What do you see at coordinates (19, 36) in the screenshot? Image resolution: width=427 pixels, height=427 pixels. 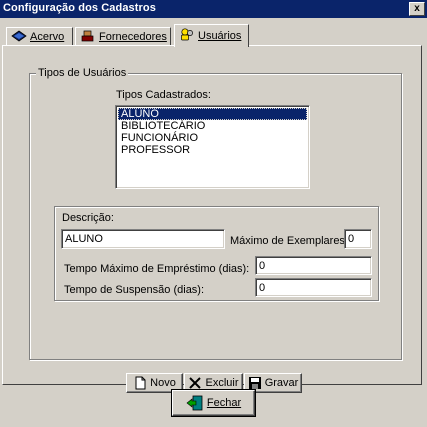 I see `book-icon` at bounding box center [19, 36].